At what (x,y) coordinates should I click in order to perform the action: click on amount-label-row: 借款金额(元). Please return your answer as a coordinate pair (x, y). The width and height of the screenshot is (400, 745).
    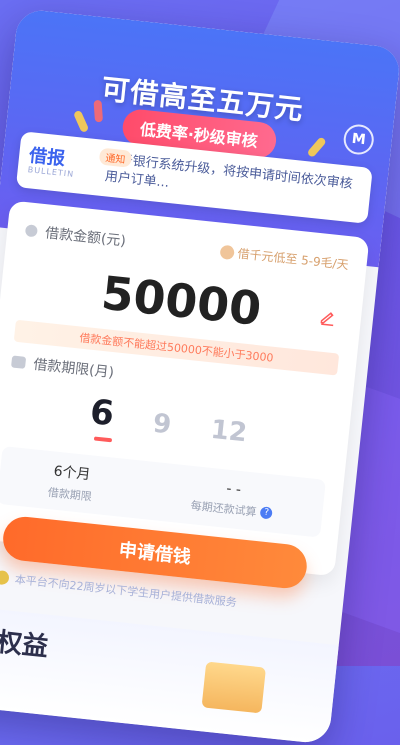
    Looking at the image, I should click on (75, 235).